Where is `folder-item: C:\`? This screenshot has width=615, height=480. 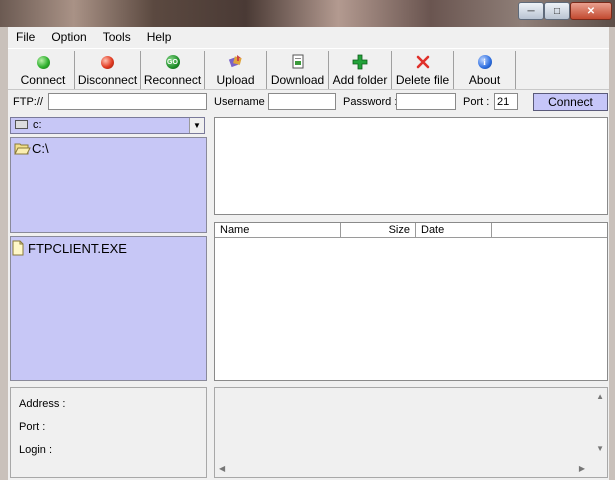 folder-item: C:\ is located at coordinates (31, 148).